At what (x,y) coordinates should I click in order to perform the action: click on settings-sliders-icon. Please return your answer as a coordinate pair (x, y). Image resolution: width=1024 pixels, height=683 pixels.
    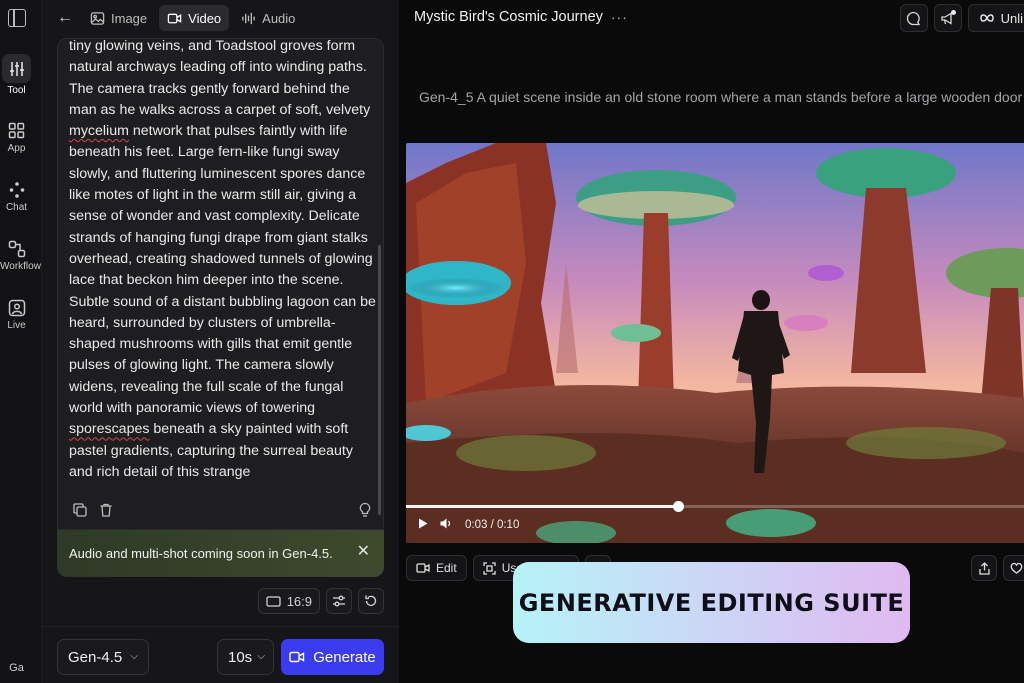
    Looking at the image, I should click on (339, 601).